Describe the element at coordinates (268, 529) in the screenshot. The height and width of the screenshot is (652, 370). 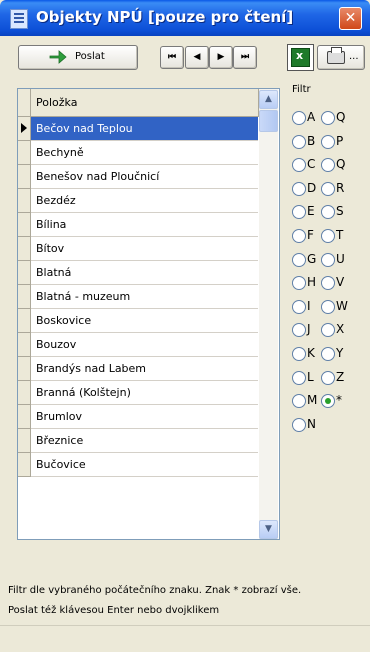
I see `scroll-down-button: ▼` at that location.